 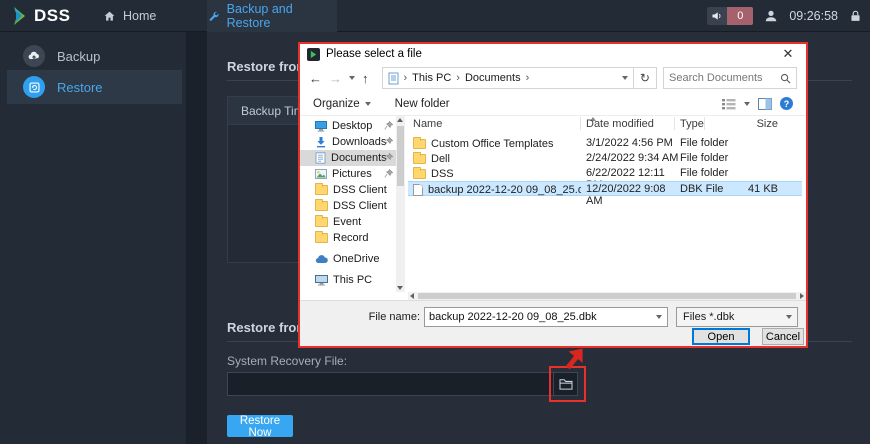 What do you see at coordinates (19, 16) in the screenshot?
I see `dss-logo-icon` at bounding box center [19, 16].